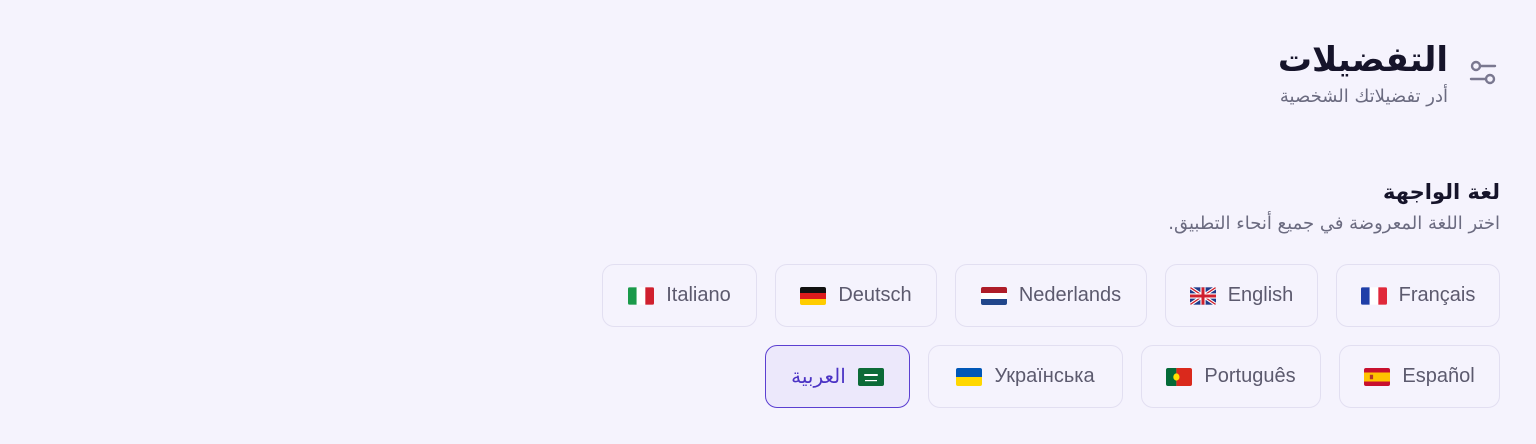  Describe the element at coordinates (1132, 376) in the screenshot. I see `language-row-2: Español Português Українська العربية` at that location.